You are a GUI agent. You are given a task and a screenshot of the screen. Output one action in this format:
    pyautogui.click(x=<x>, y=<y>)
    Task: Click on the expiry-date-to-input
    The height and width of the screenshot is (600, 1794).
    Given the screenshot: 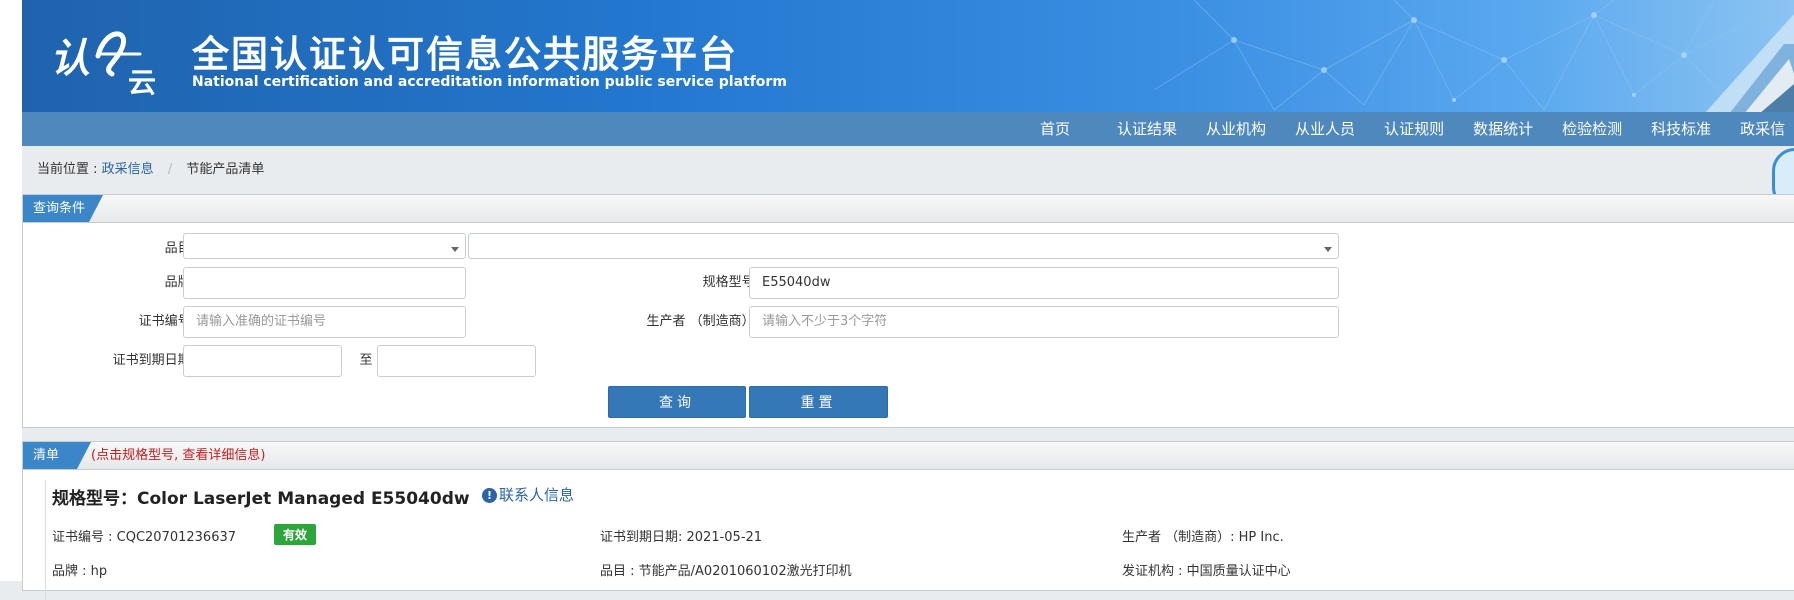 What is the action you would take?
    pyautogui.click(x=456, y=361)
    